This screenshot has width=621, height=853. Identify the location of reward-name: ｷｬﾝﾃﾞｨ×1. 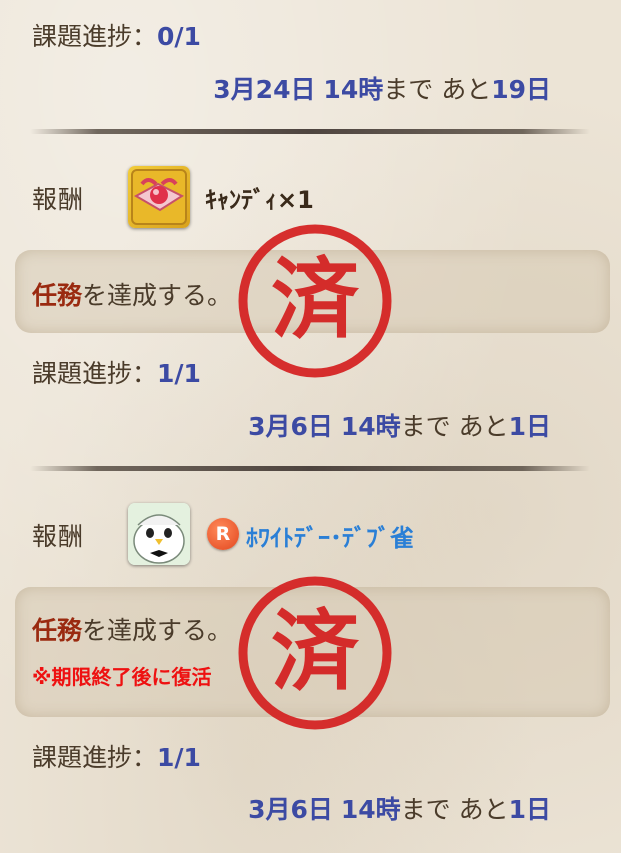
(259, 197).